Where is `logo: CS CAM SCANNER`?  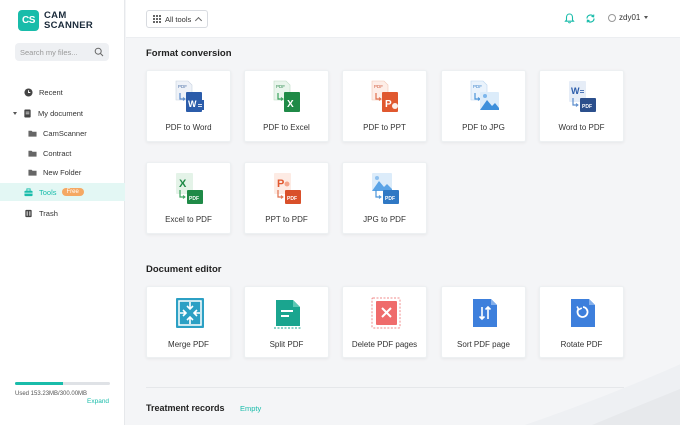
logo: CS CAM SCANNER is located at coordinates (55, 20).